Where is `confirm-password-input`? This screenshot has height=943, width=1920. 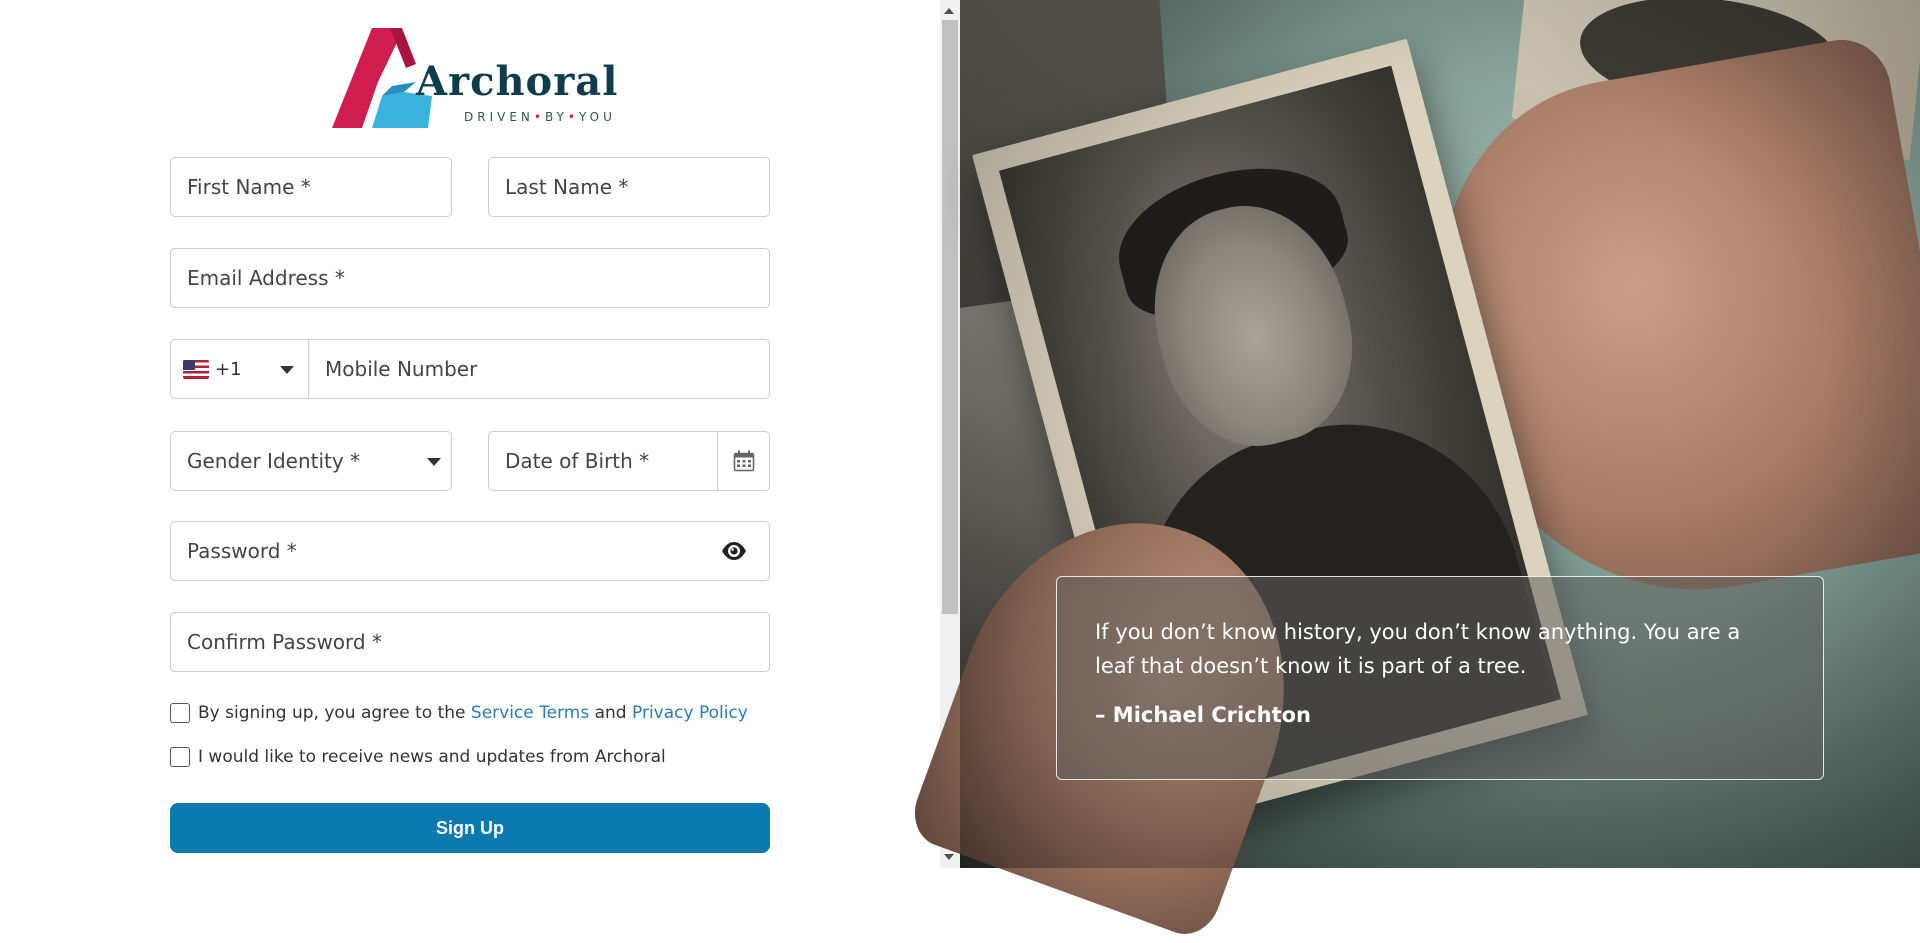
confirm-password-input is located at coordinates (470, 642).